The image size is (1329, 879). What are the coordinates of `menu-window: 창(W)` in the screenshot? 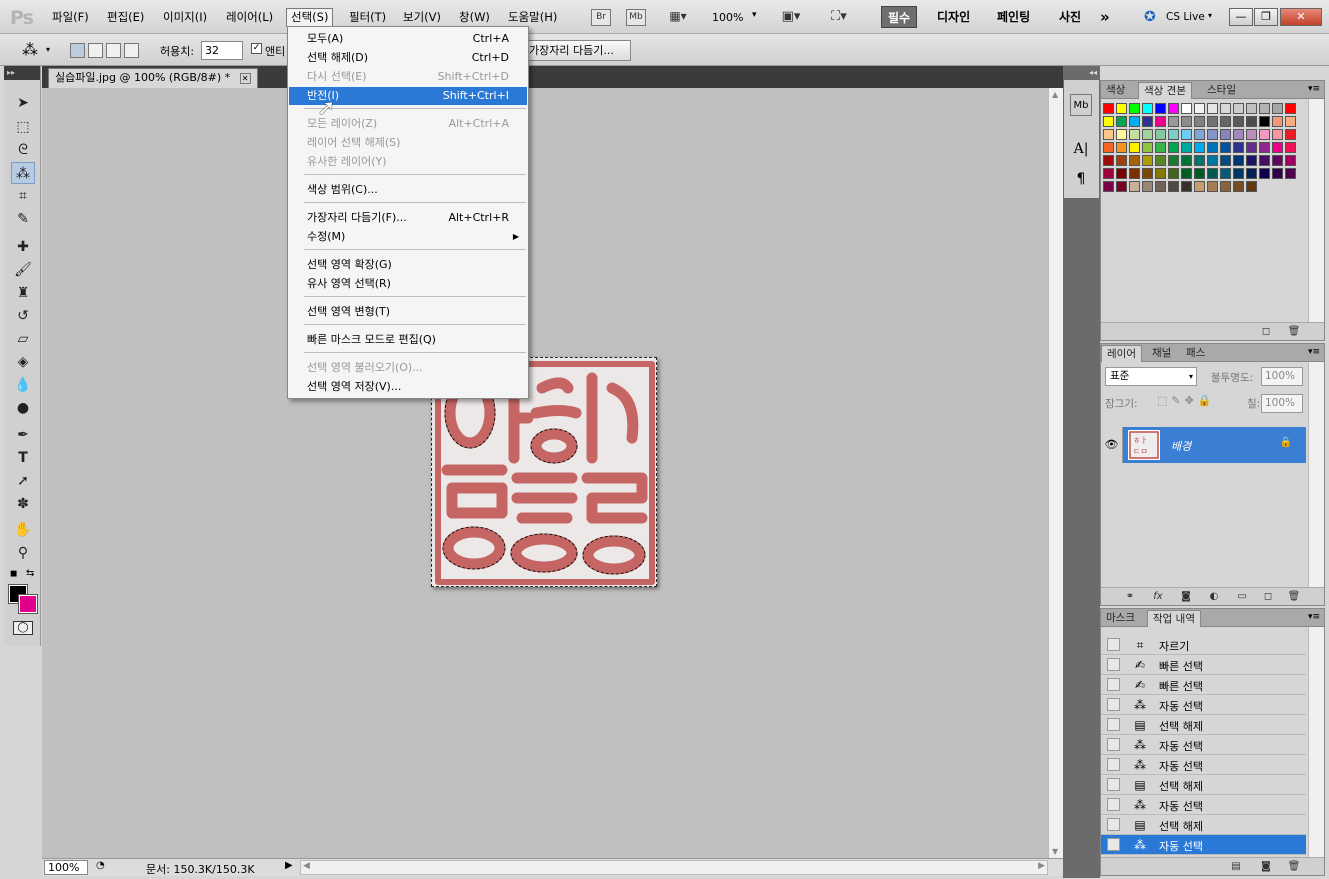 It's located at (474, 17).